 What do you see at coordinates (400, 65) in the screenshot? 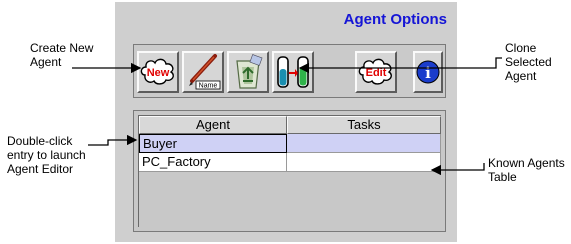
I see `arrow-clone` at bounding box center [400, 65].